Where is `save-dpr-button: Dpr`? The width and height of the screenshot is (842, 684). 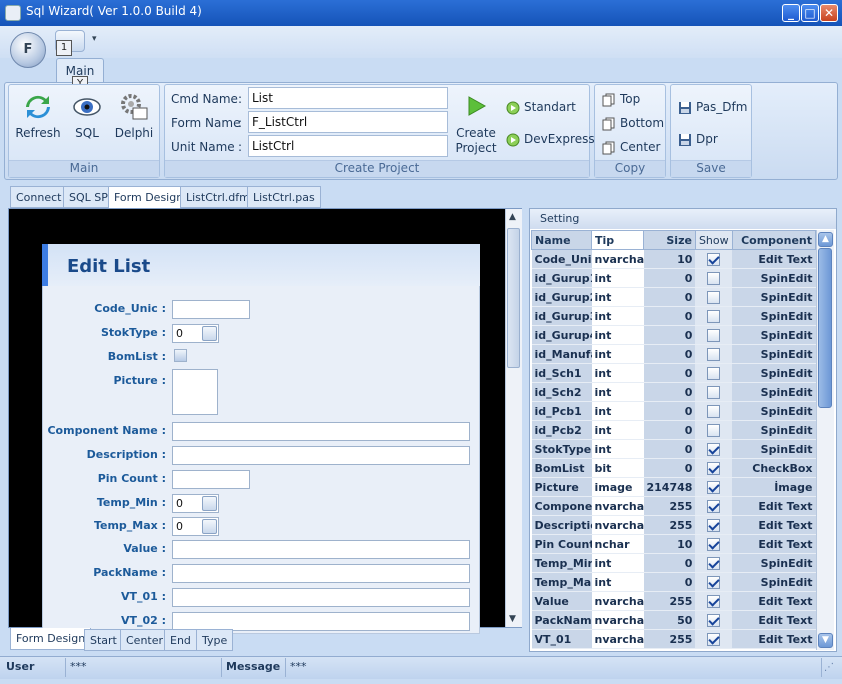 save-dpr-button: Dpr is located at coordinates (698, 139).